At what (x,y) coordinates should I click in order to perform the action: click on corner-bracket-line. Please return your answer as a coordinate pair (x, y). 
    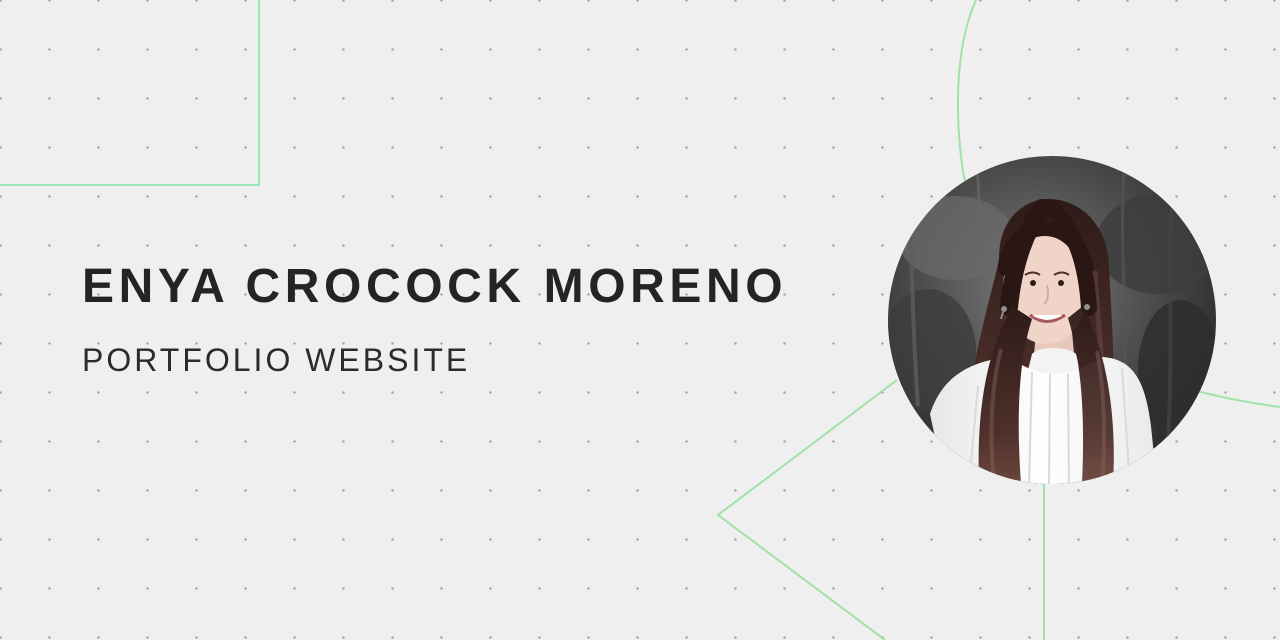
    Looking at the image, I should click on (130, 93).